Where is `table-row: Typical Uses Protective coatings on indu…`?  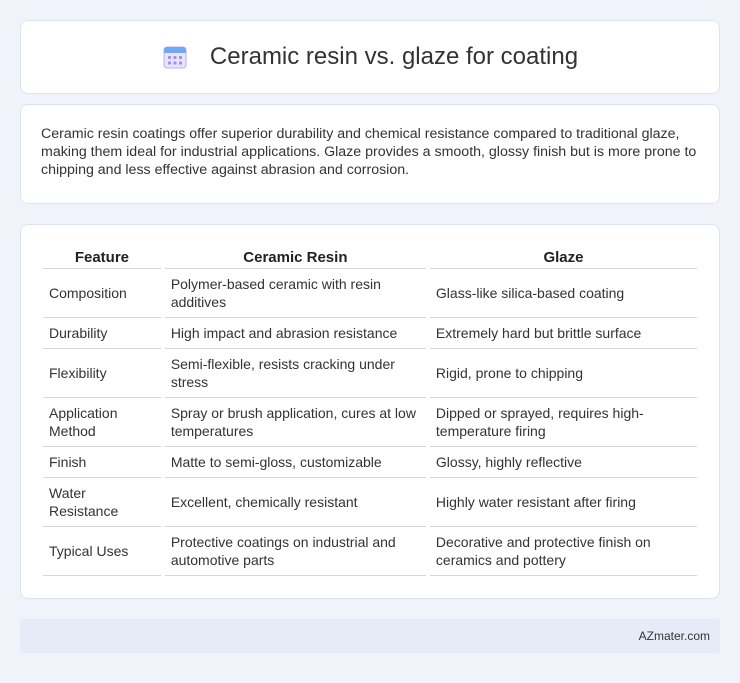
table-row: Typical Uses Protective coatings on indu… is located at coordinates (370, 551).